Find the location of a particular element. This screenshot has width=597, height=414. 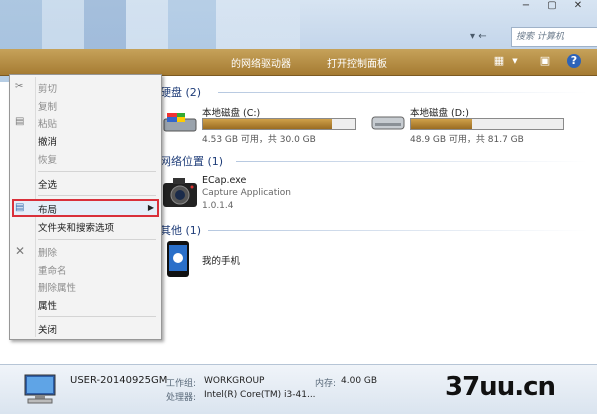

drive-space-text: 48.9 GB 可用，共 81.7 GB is located at coordinates (467, 140).